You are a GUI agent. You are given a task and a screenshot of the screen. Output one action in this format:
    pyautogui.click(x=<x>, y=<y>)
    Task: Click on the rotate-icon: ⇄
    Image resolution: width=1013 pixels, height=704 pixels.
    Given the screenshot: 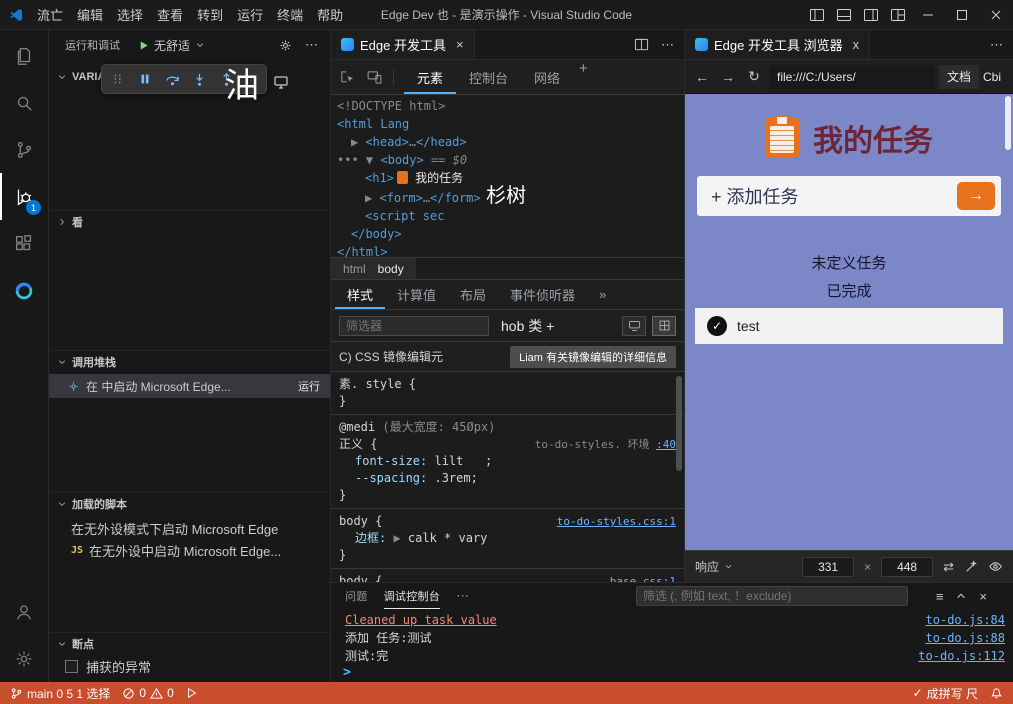 What is the action you would take?
    pyautogui.click(x=948, y=567)
    